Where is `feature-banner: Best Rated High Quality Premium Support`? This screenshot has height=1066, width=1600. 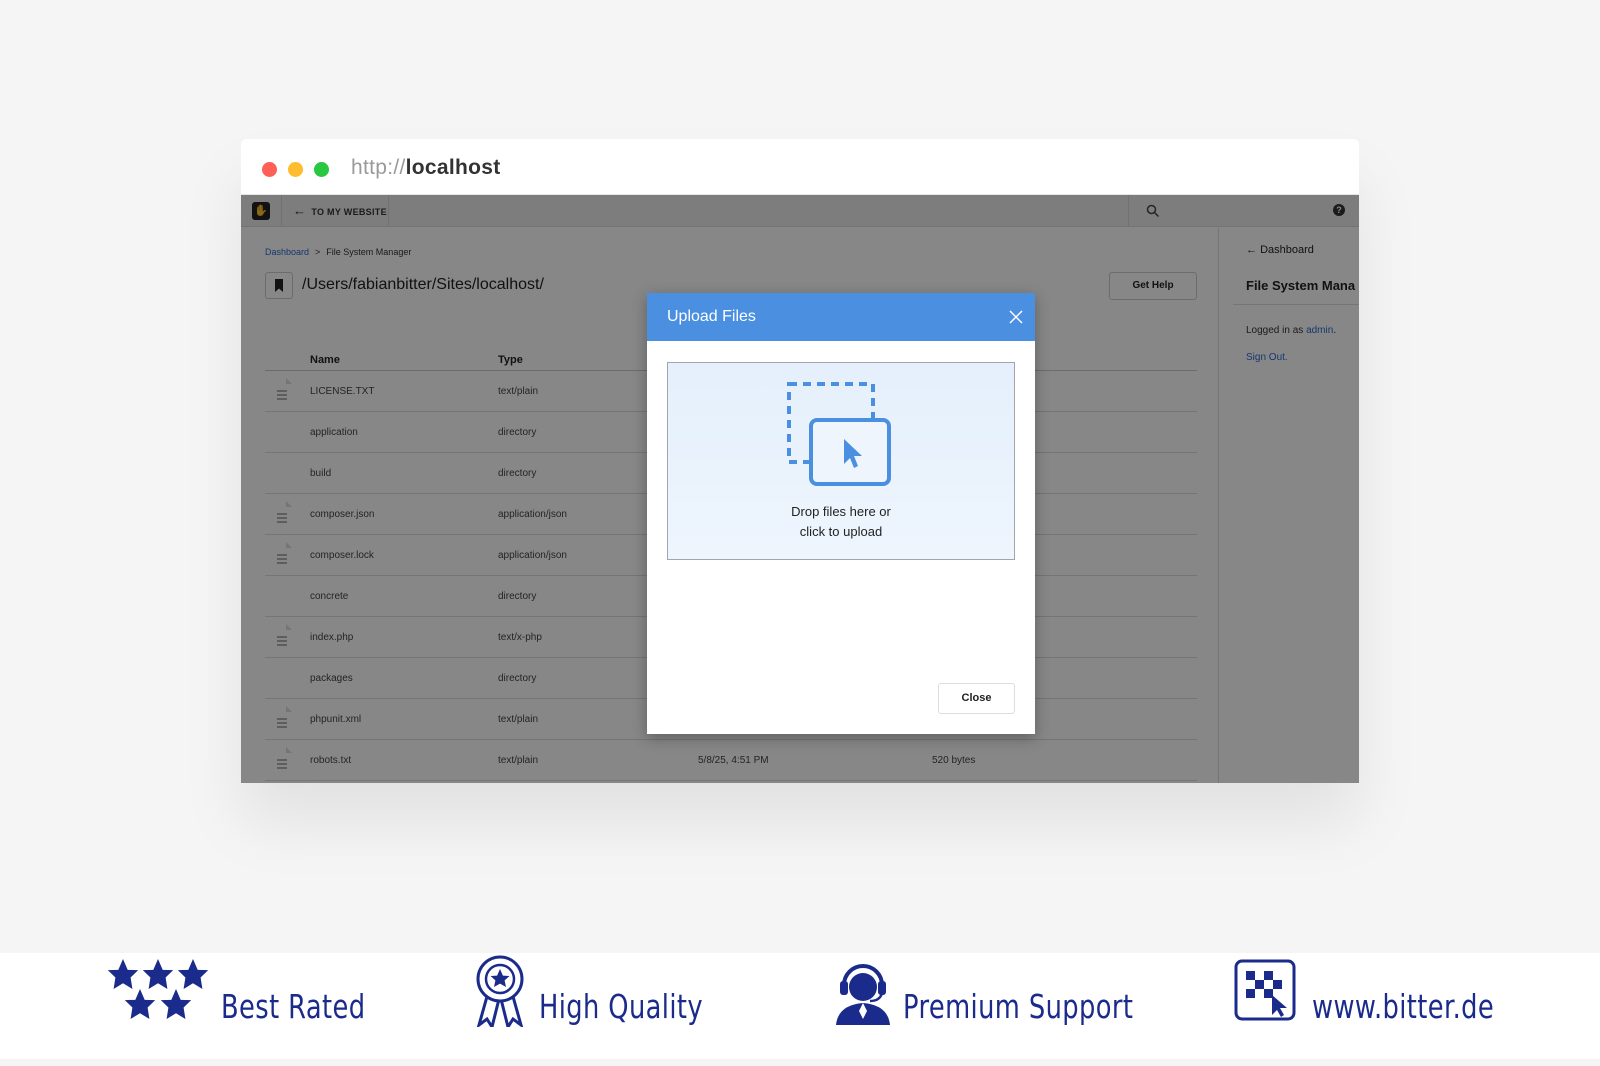 feature-banner: Best Rated High Quality Premium Support is located at coordinates (800, 1006).